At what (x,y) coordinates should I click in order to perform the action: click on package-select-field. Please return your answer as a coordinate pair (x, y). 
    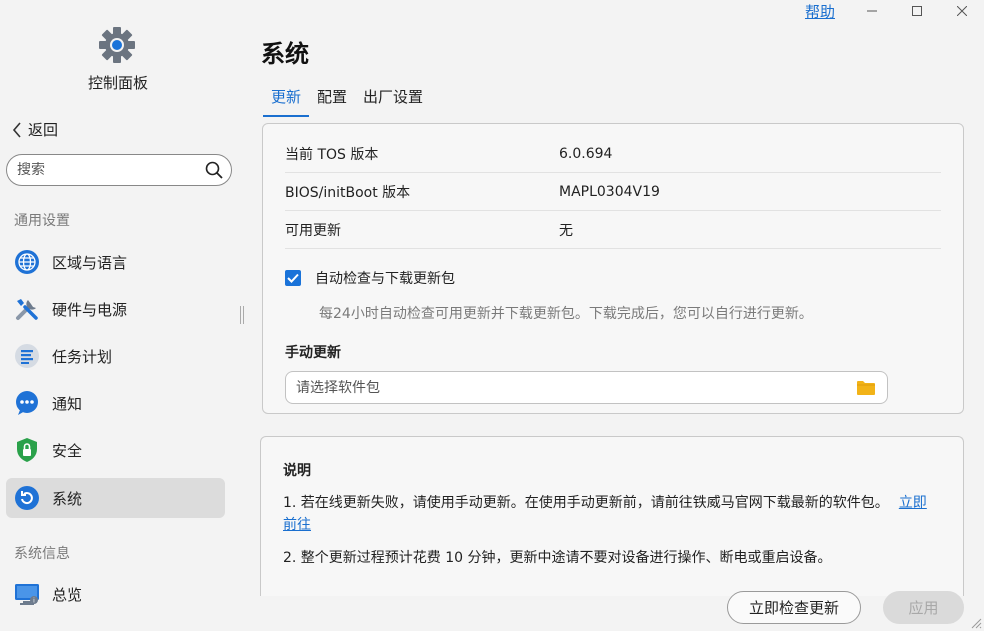
    Looking at the image, I should click on (586, 387).